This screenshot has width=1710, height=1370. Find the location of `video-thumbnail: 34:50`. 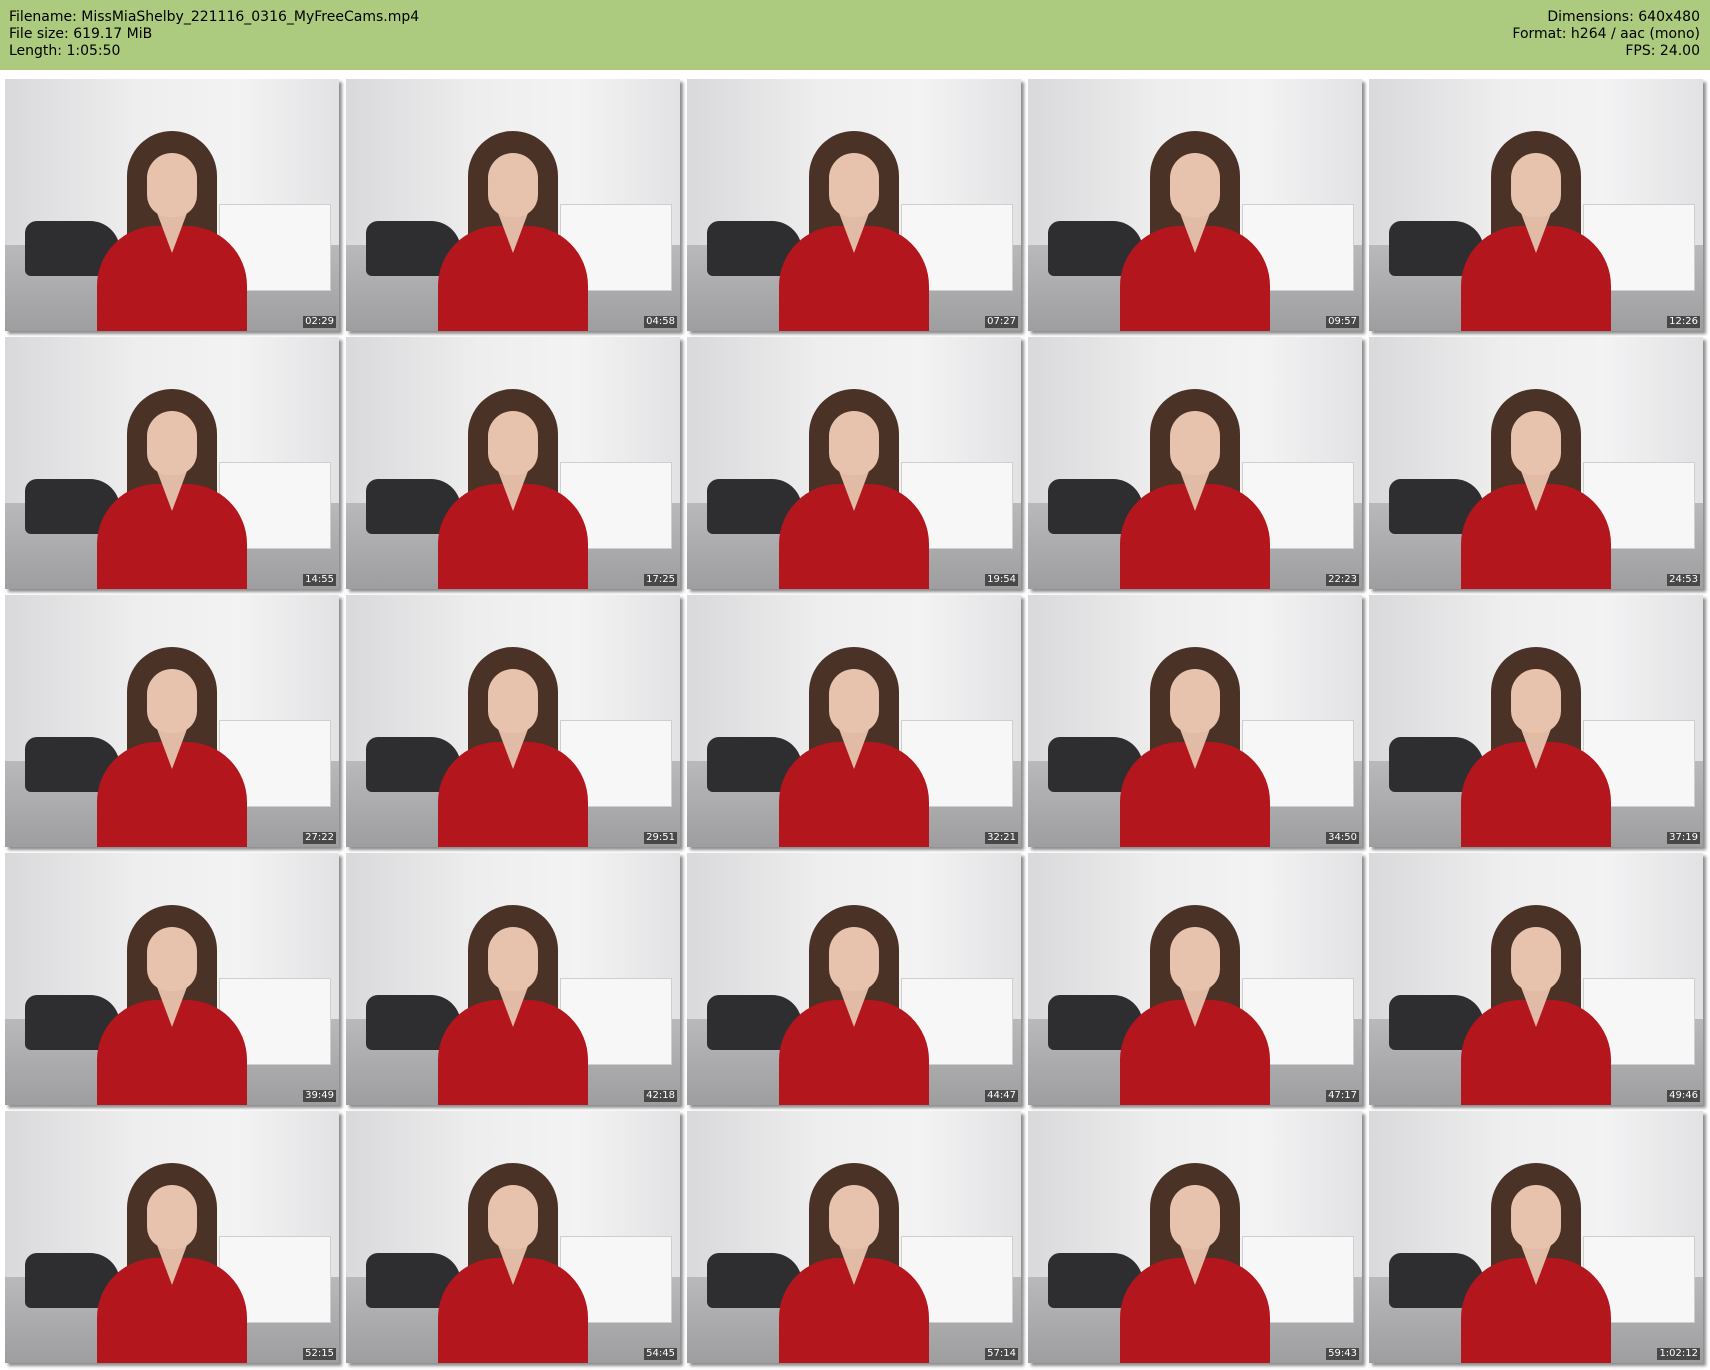

video-thumbnail: 34:50 is located at coordinates (1195, 721).